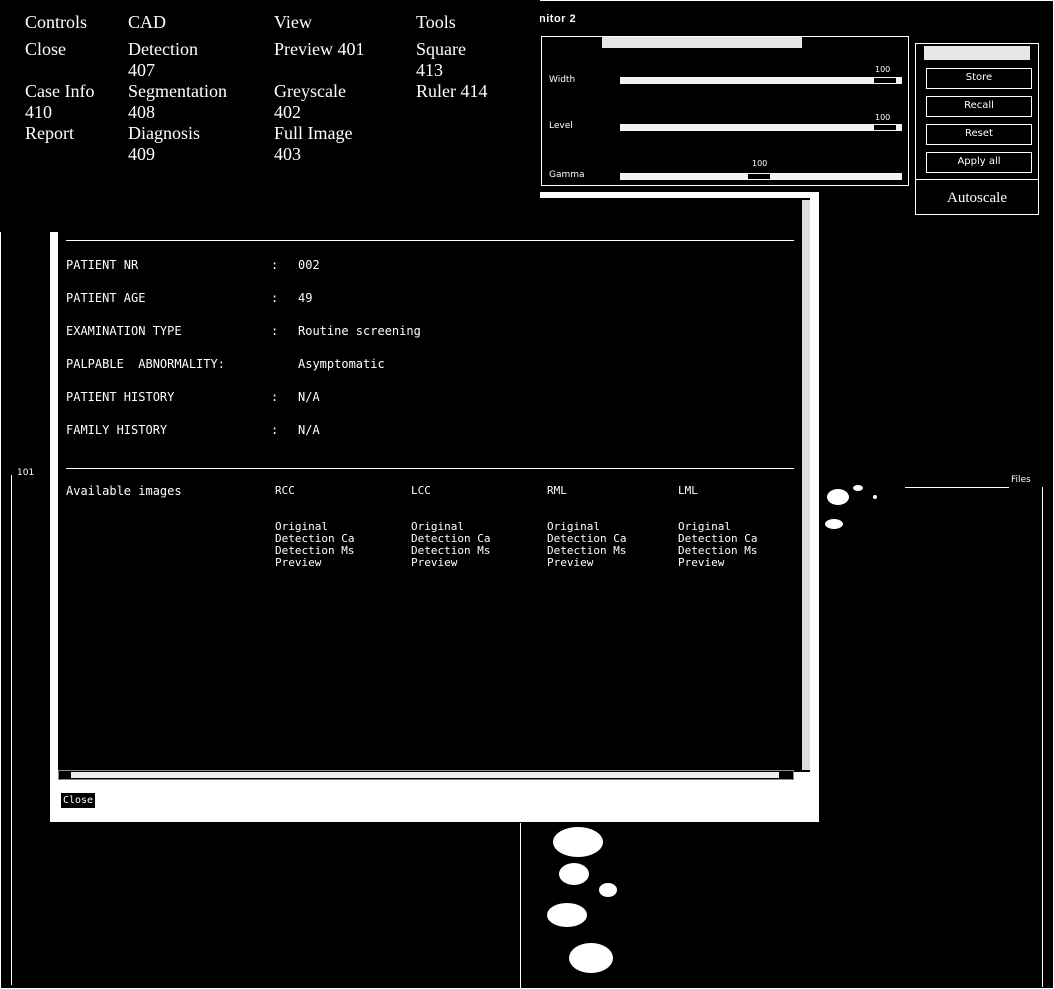 The height and width of the screenshot is (989, 1054). What do you see at coordinates (885, 127) in the screenshot?
I see `level-slider-thumb` at bounding box center [885, 127].